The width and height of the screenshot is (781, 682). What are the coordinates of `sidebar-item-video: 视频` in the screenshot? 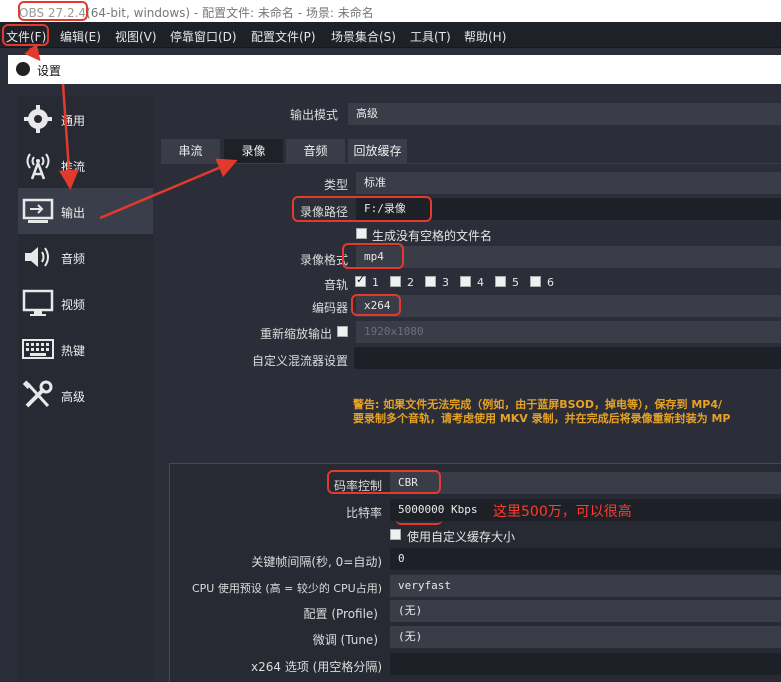 It's located at (85, 303).